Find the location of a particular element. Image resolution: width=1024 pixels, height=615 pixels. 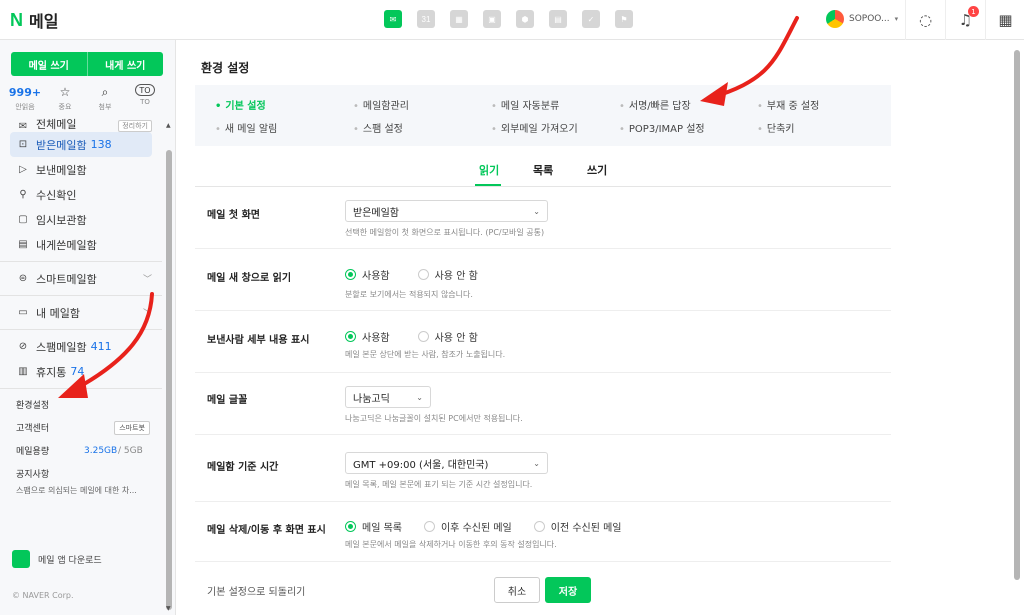

cancel-button: 취소 is located at coordinates (517, 590).